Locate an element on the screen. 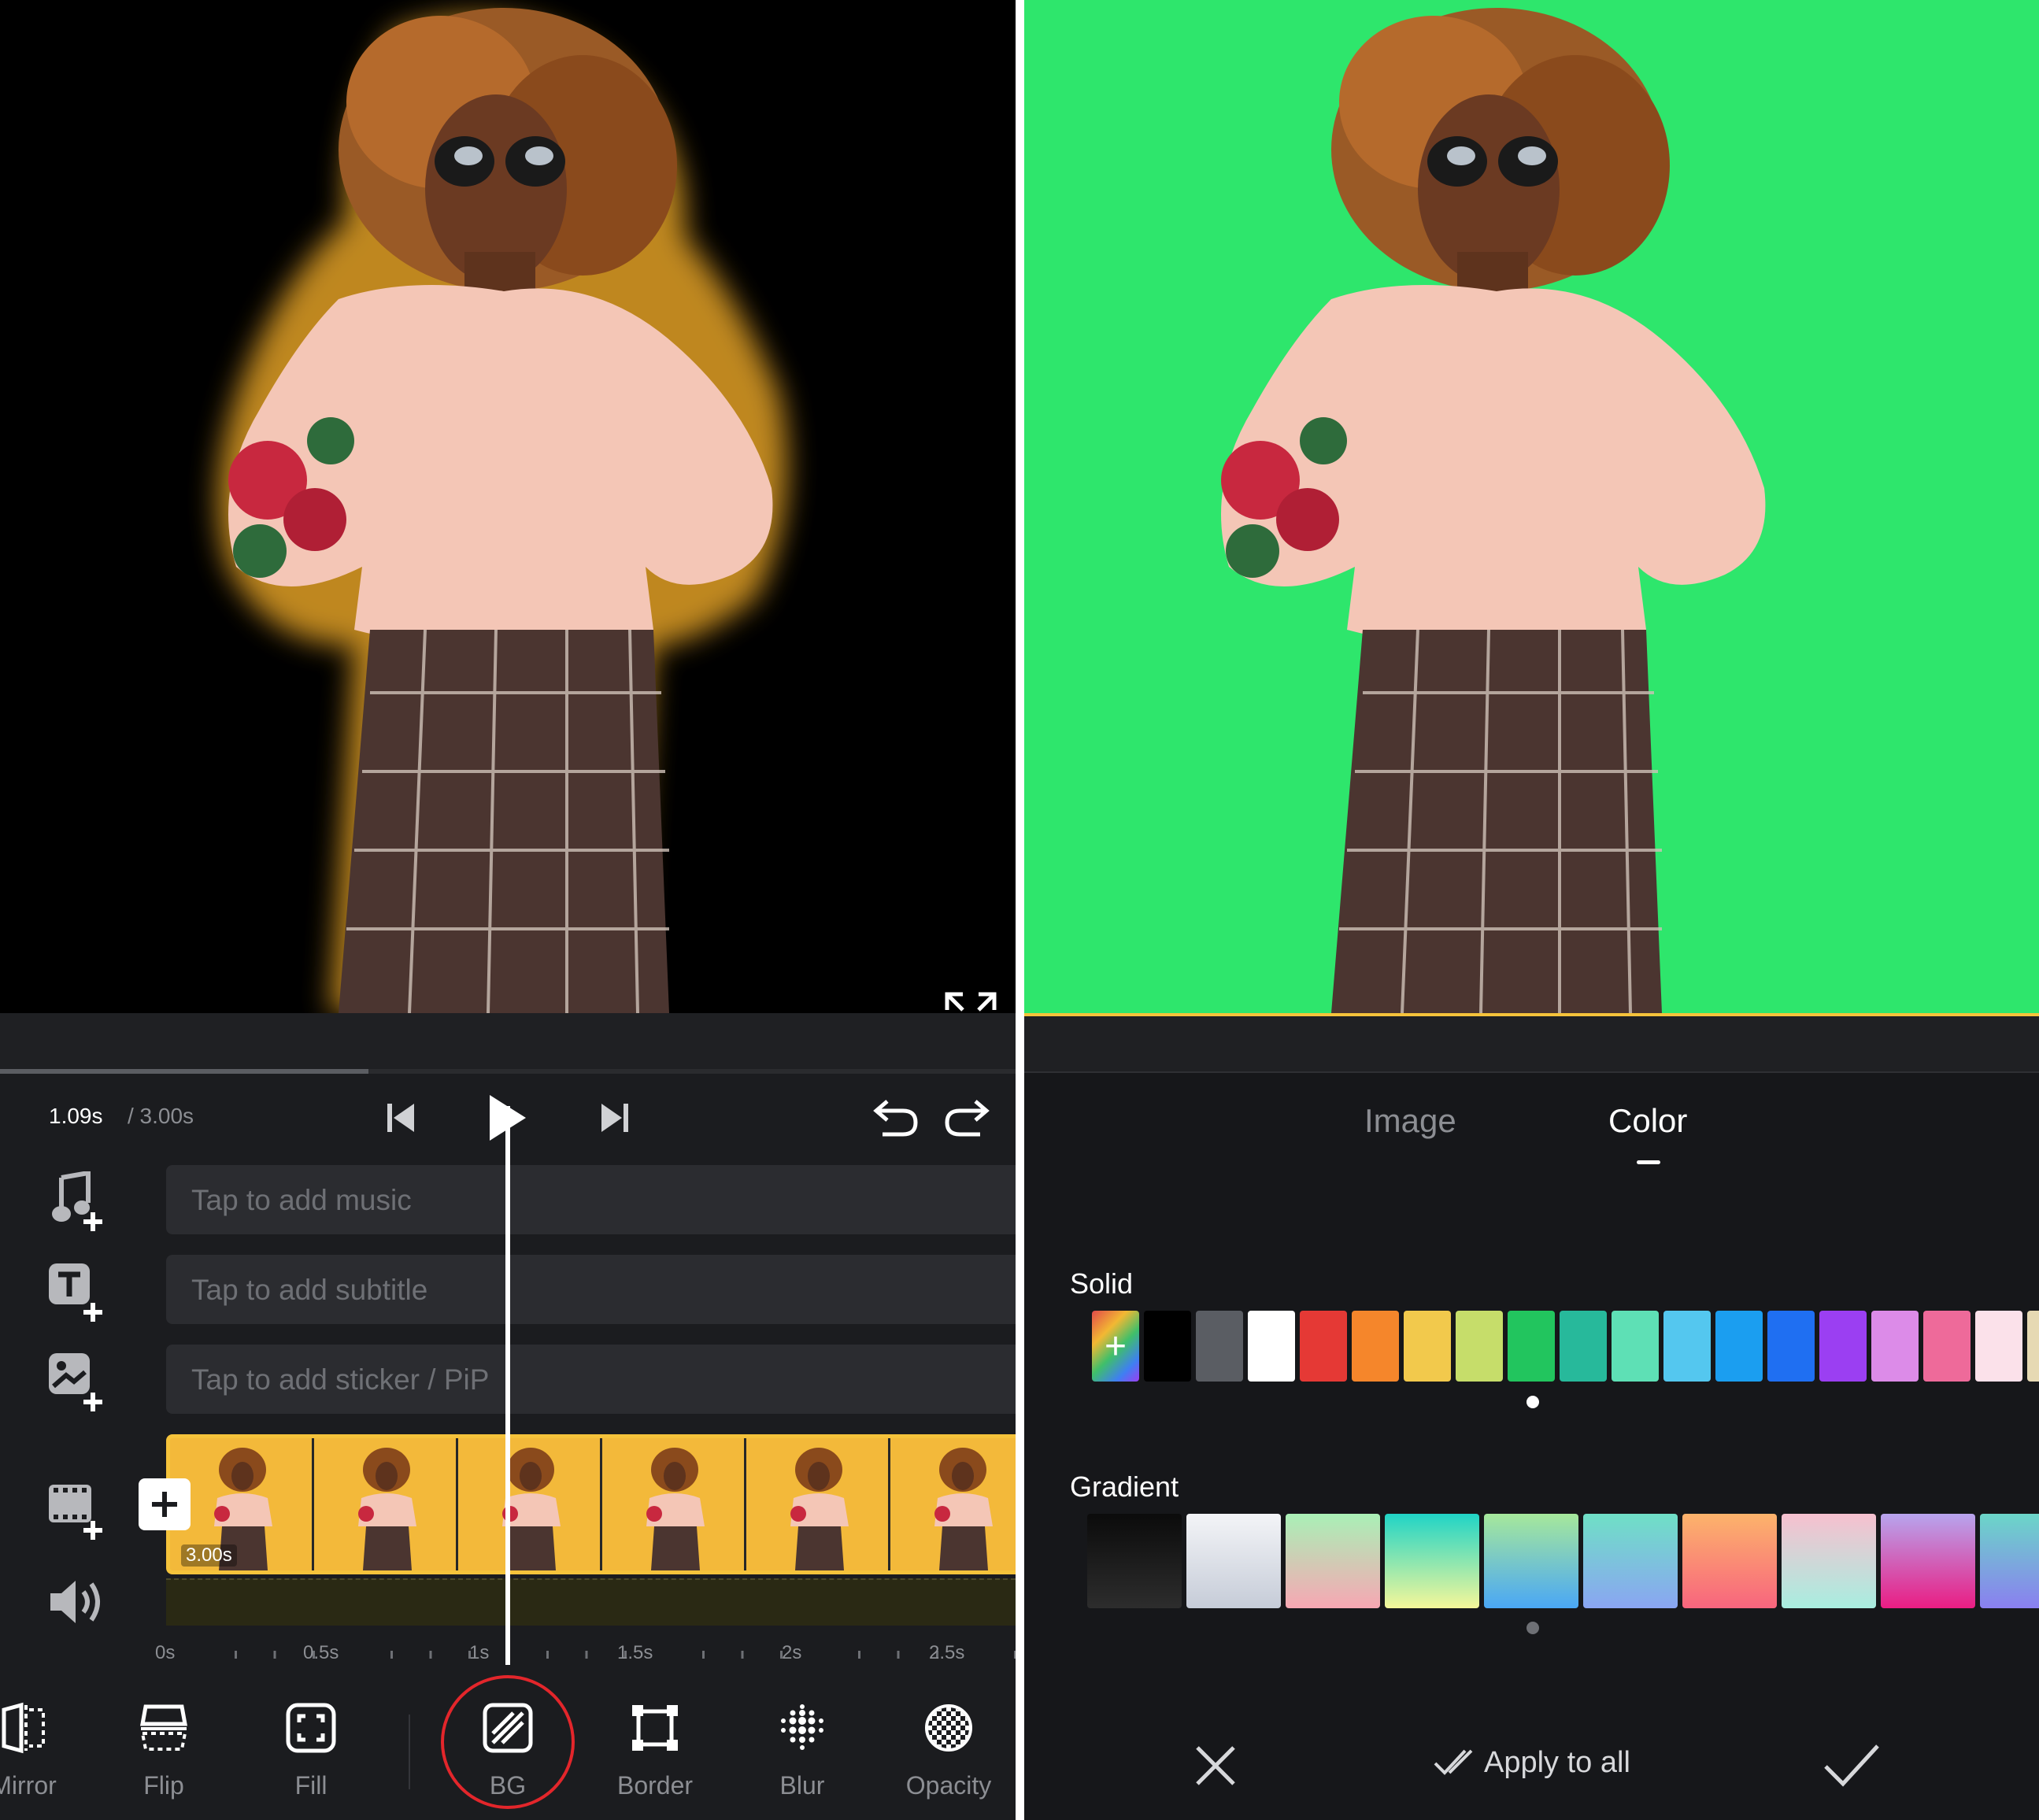 This screenshot has height=1820, width=2039. mirror-icon is located at coordinates (23, 1728).